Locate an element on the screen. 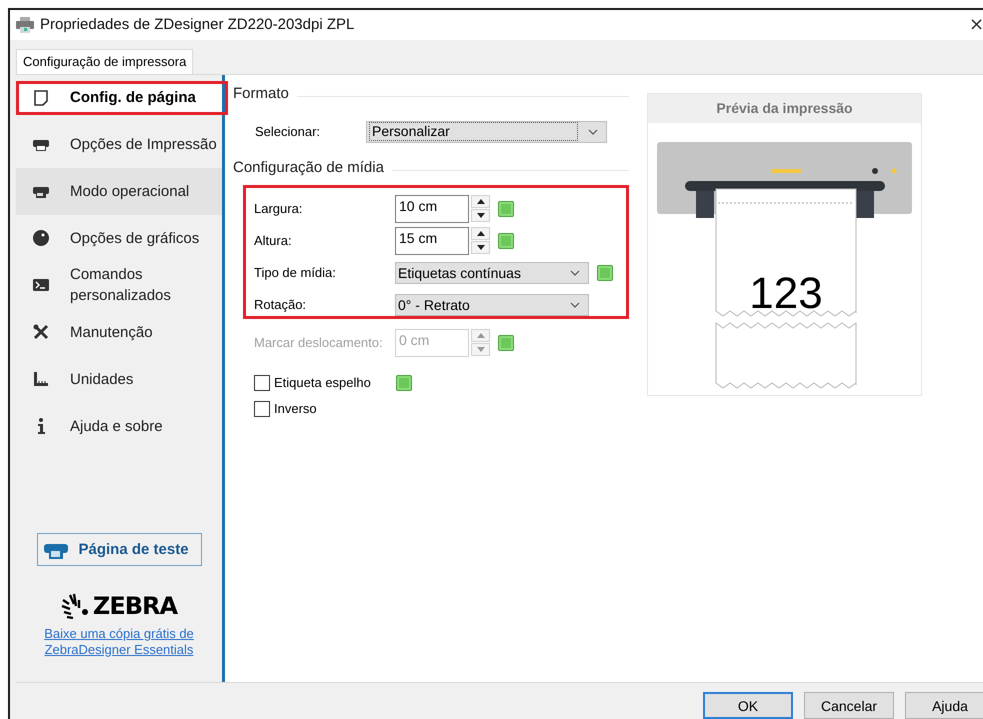 This screenshot has width=983, height=719. ruler-icon is located at coordinates (41, 379).